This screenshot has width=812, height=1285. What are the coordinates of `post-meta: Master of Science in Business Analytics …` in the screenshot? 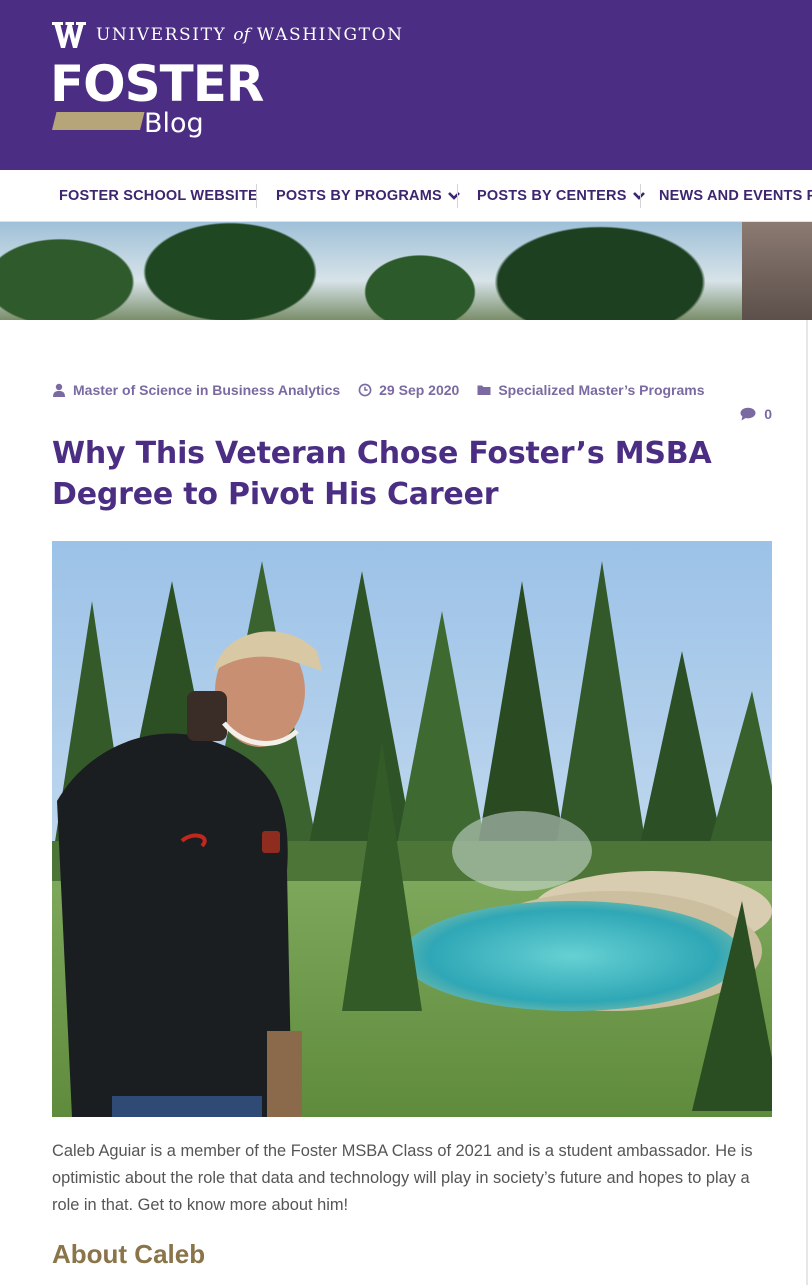 It's located at (387, 390).